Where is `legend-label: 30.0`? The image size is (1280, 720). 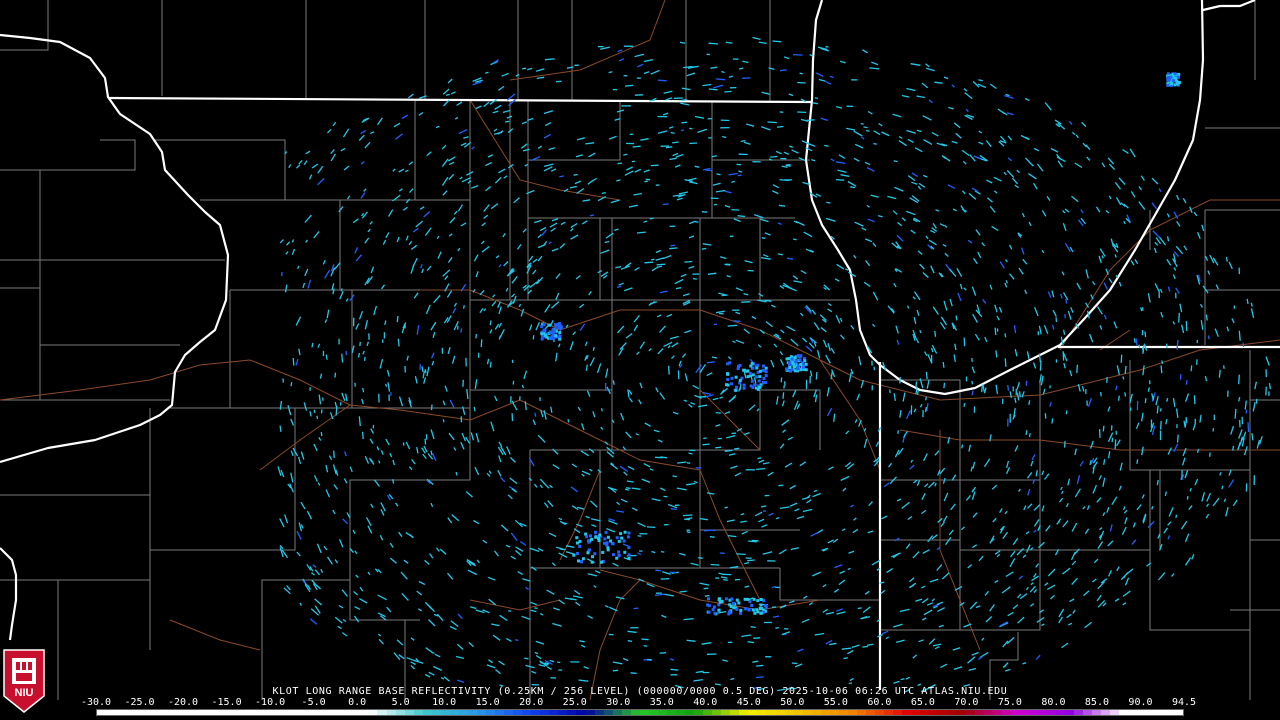
legend-label: 30.0 is located at coordinates (618, 702).